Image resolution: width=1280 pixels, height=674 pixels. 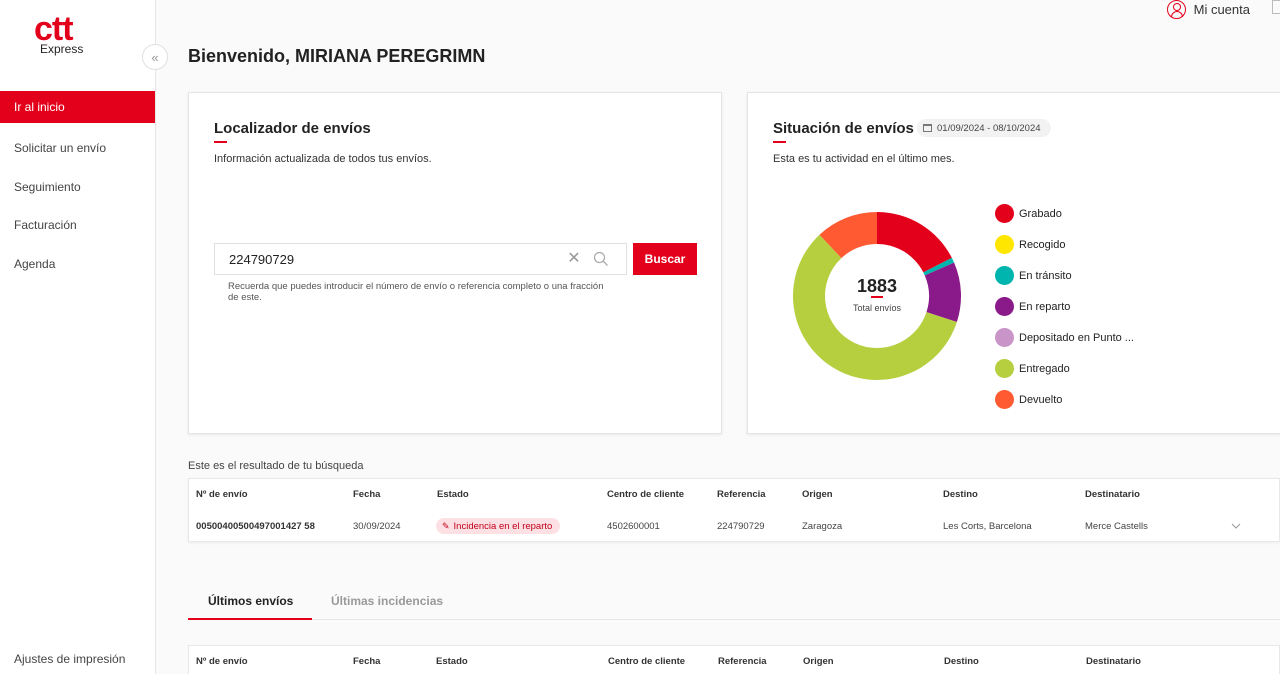 What do you see at coordinates (377, 526) in the screenshot?
I see `cell-fecha: 30/09/2024` at bounding box center [377, 526].